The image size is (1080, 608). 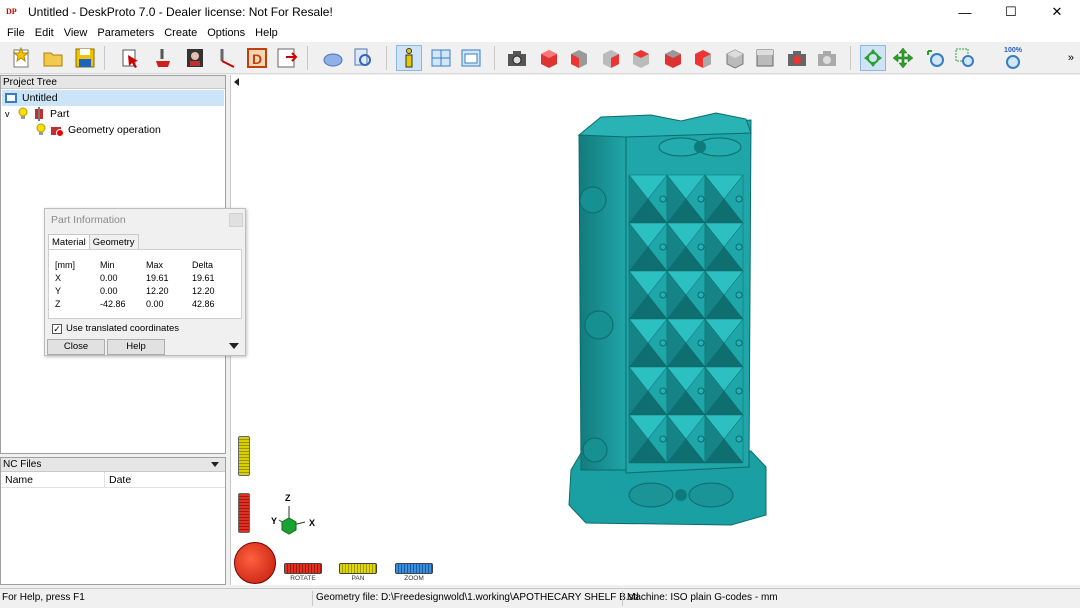 What do you see at coordinates (549, 58) in the screenshot?
I see `view-iso-icon` at bounding box center [549, 58].